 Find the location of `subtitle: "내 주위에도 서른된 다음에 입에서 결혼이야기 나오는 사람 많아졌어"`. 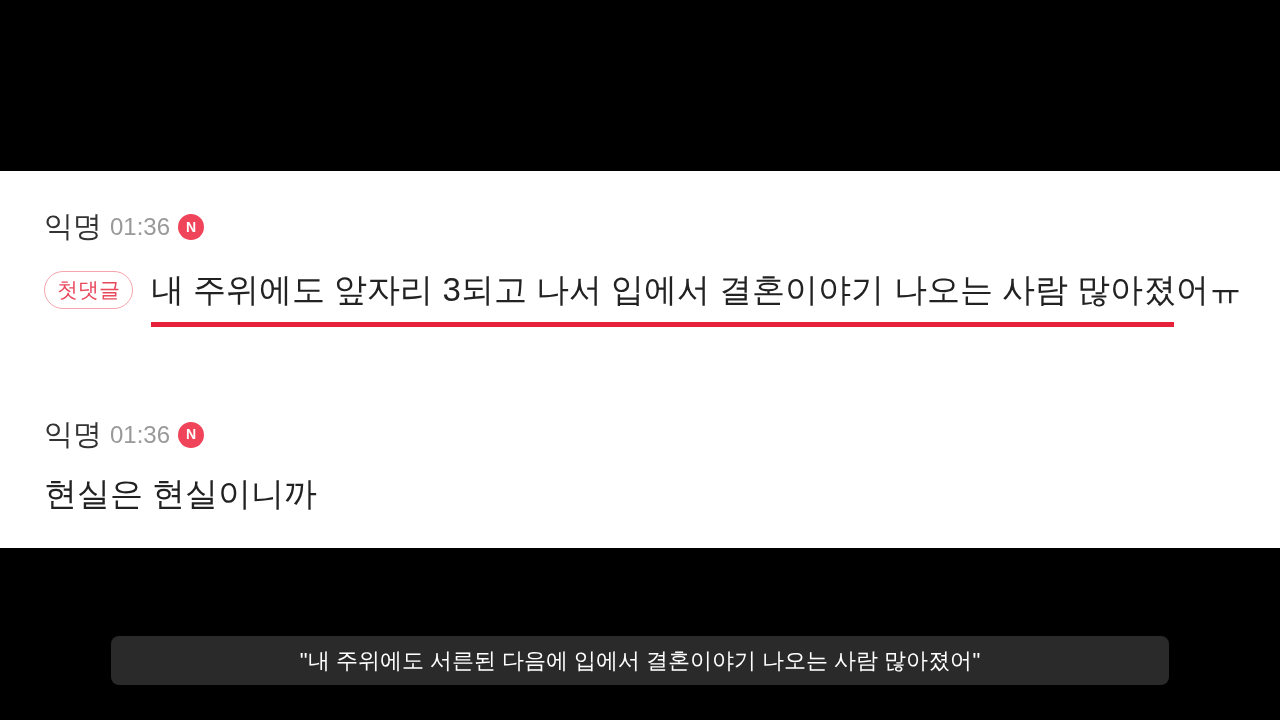

subtitle: "내 주위에도 서른된 다음에 입에서 결혼이야기 나오는 사람 많아졌어" is located at coordinates (640, 660).